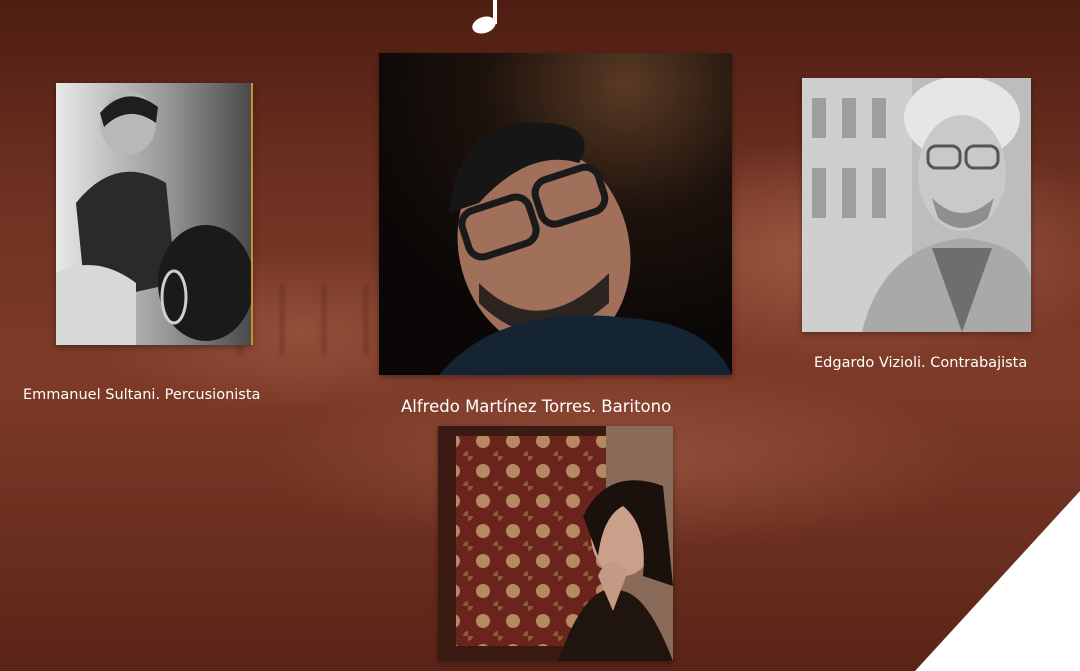 This screenshot has height=671, width=1080. I want to click on musician-photo-woman, so click(555, 543).